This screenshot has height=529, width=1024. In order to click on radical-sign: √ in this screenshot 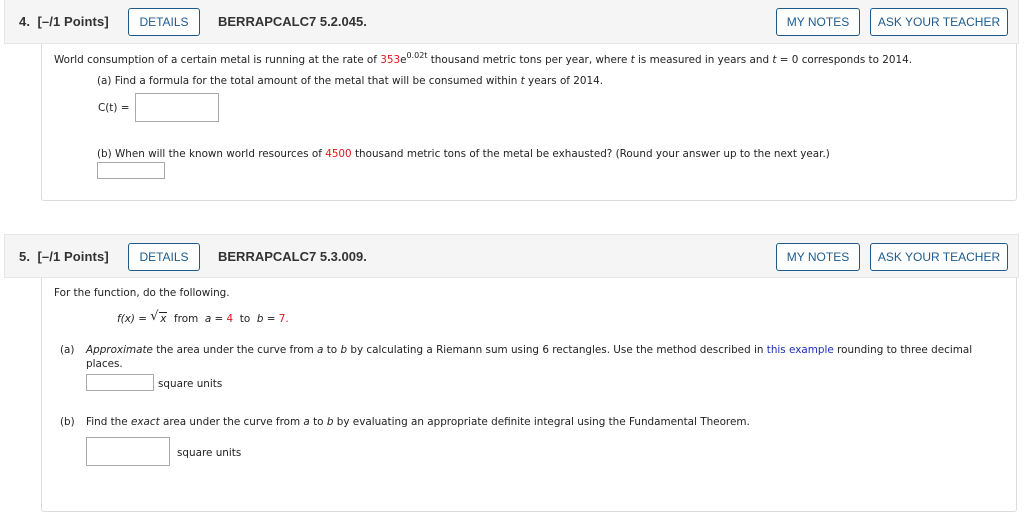, I will do `click(154, 316)`.